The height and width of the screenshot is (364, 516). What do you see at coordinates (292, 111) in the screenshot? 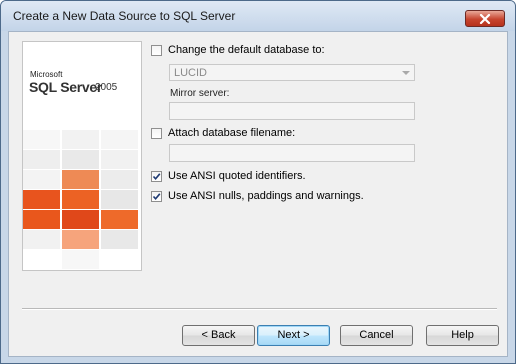
I see `mirror-server-input` at bounding box center [292, 111].